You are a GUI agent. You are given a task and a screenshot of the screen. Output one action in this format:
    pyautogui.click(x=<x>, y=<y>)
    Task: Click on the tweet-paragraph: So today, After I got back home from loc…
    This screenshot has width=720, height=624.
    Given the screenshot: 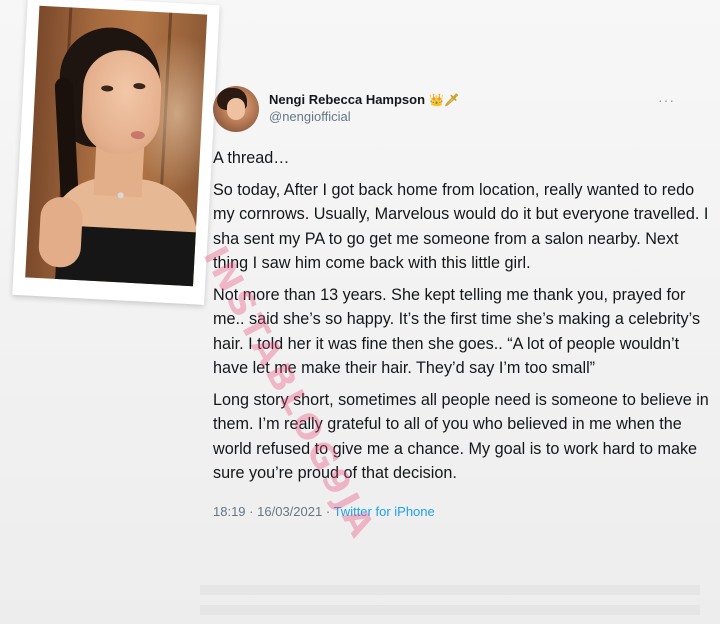 What is the action you would take?
    pyautogui.click(x=461, y=226)
    